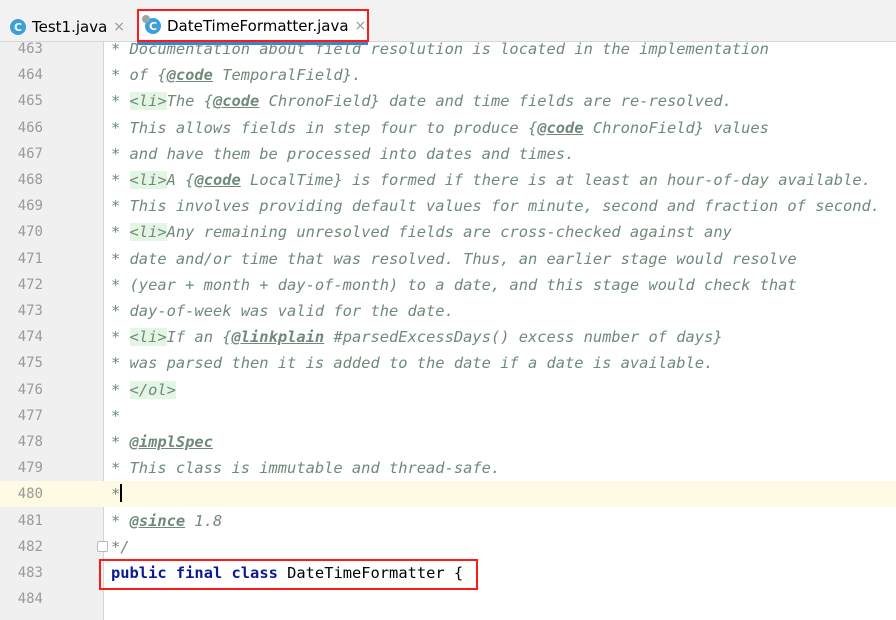  I want to click on class-declaration: public final class DateTimeFormatter {, so click(287, 573).